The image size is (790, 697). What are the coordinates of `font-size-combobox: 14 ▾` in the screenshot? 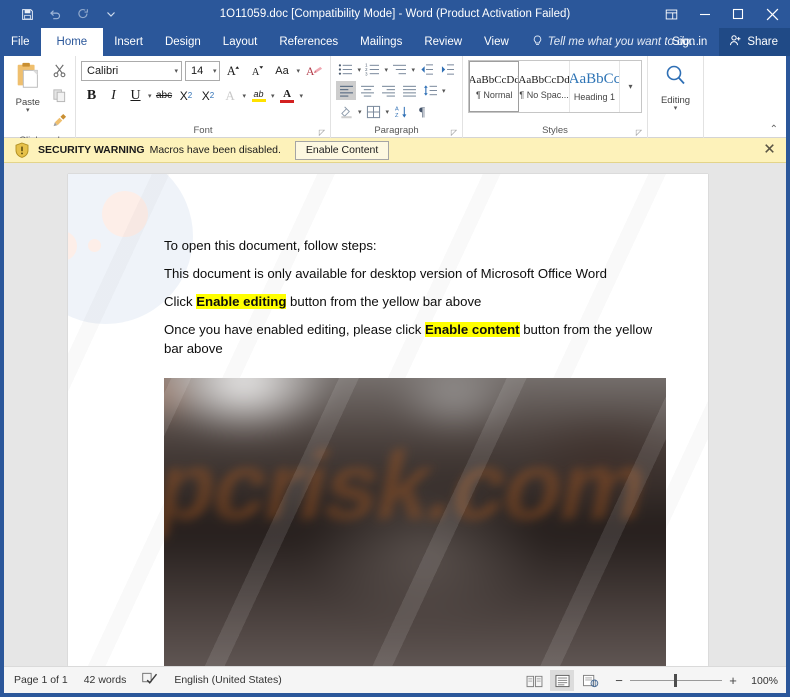 It's located at (203, 70).